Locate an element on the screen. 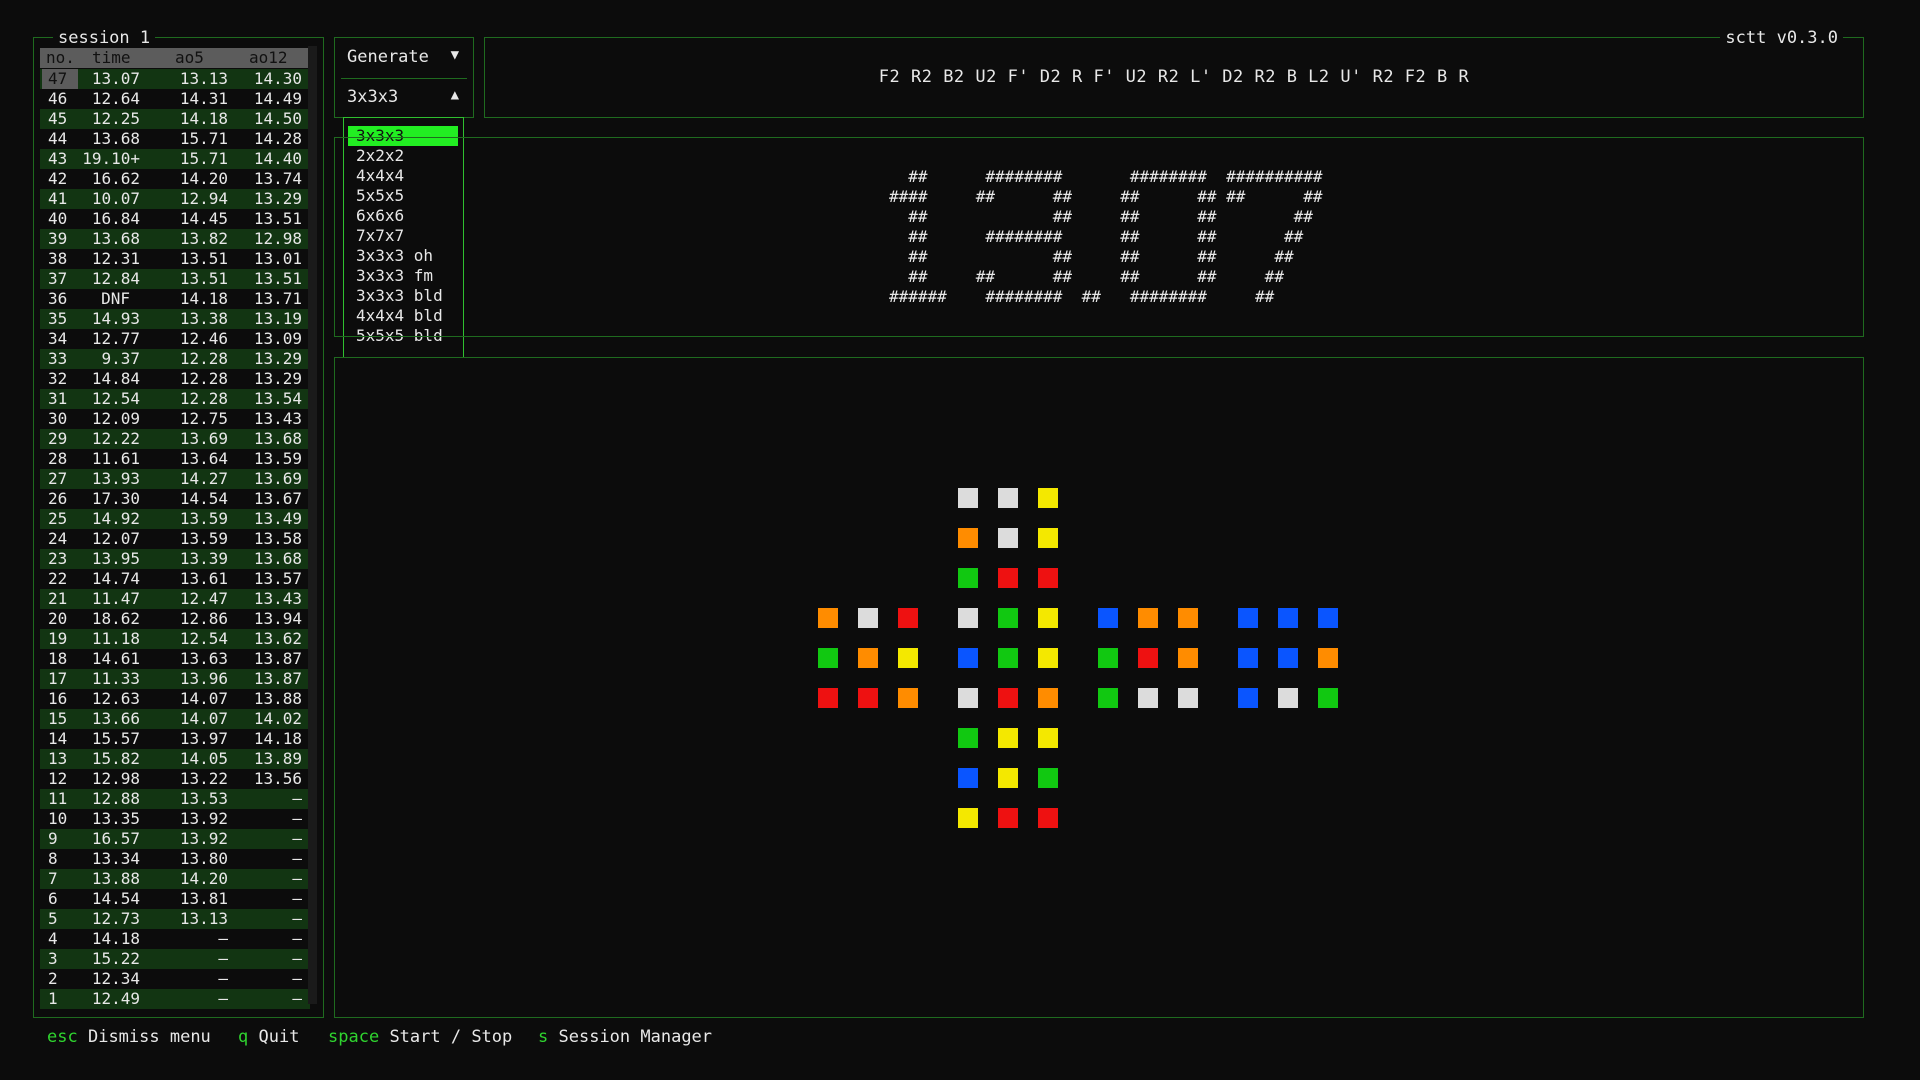 The width and height of the screenshot is (1920, 1080). table-row: 29 12.22 13.69 13.68 is located at coordinates (175, 439).